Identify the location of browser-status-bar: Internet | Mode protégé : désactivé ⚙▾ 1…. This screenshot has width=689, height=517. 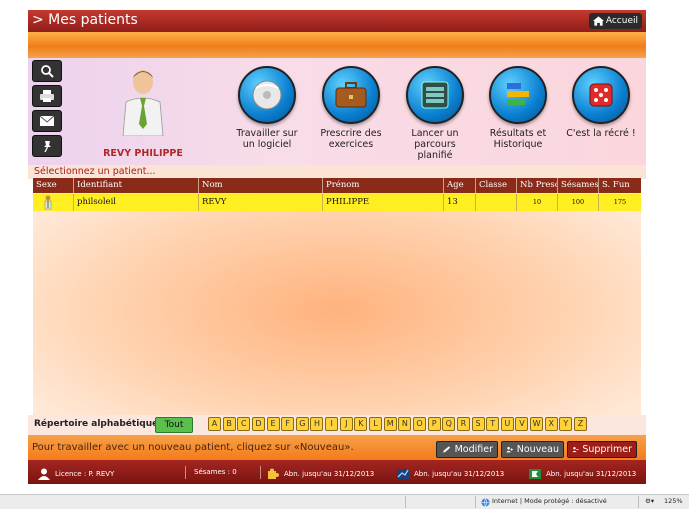
(344, 501).